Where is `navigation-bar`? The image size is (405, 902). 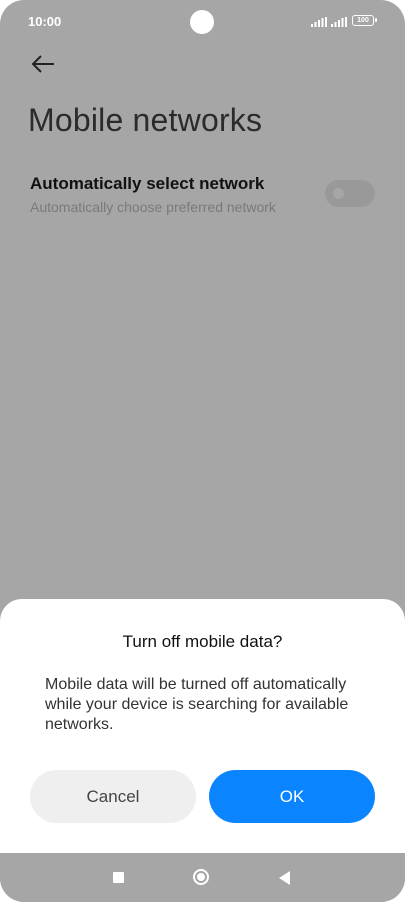
navigation-bar is located at coordinates (202, 877).